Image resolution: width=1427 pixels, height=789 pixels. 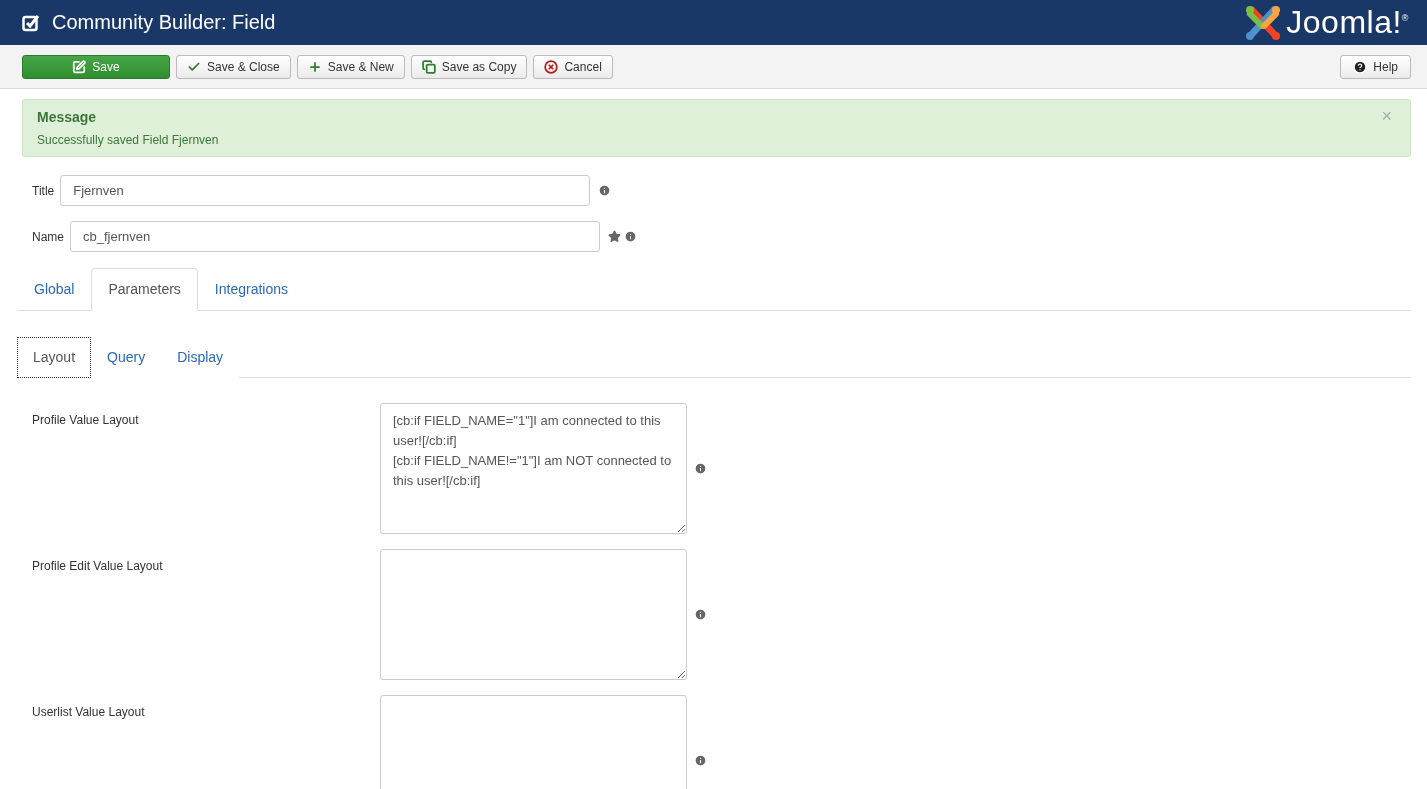 I want to click on toolbar-button: Save, so click(x=96, y=66).